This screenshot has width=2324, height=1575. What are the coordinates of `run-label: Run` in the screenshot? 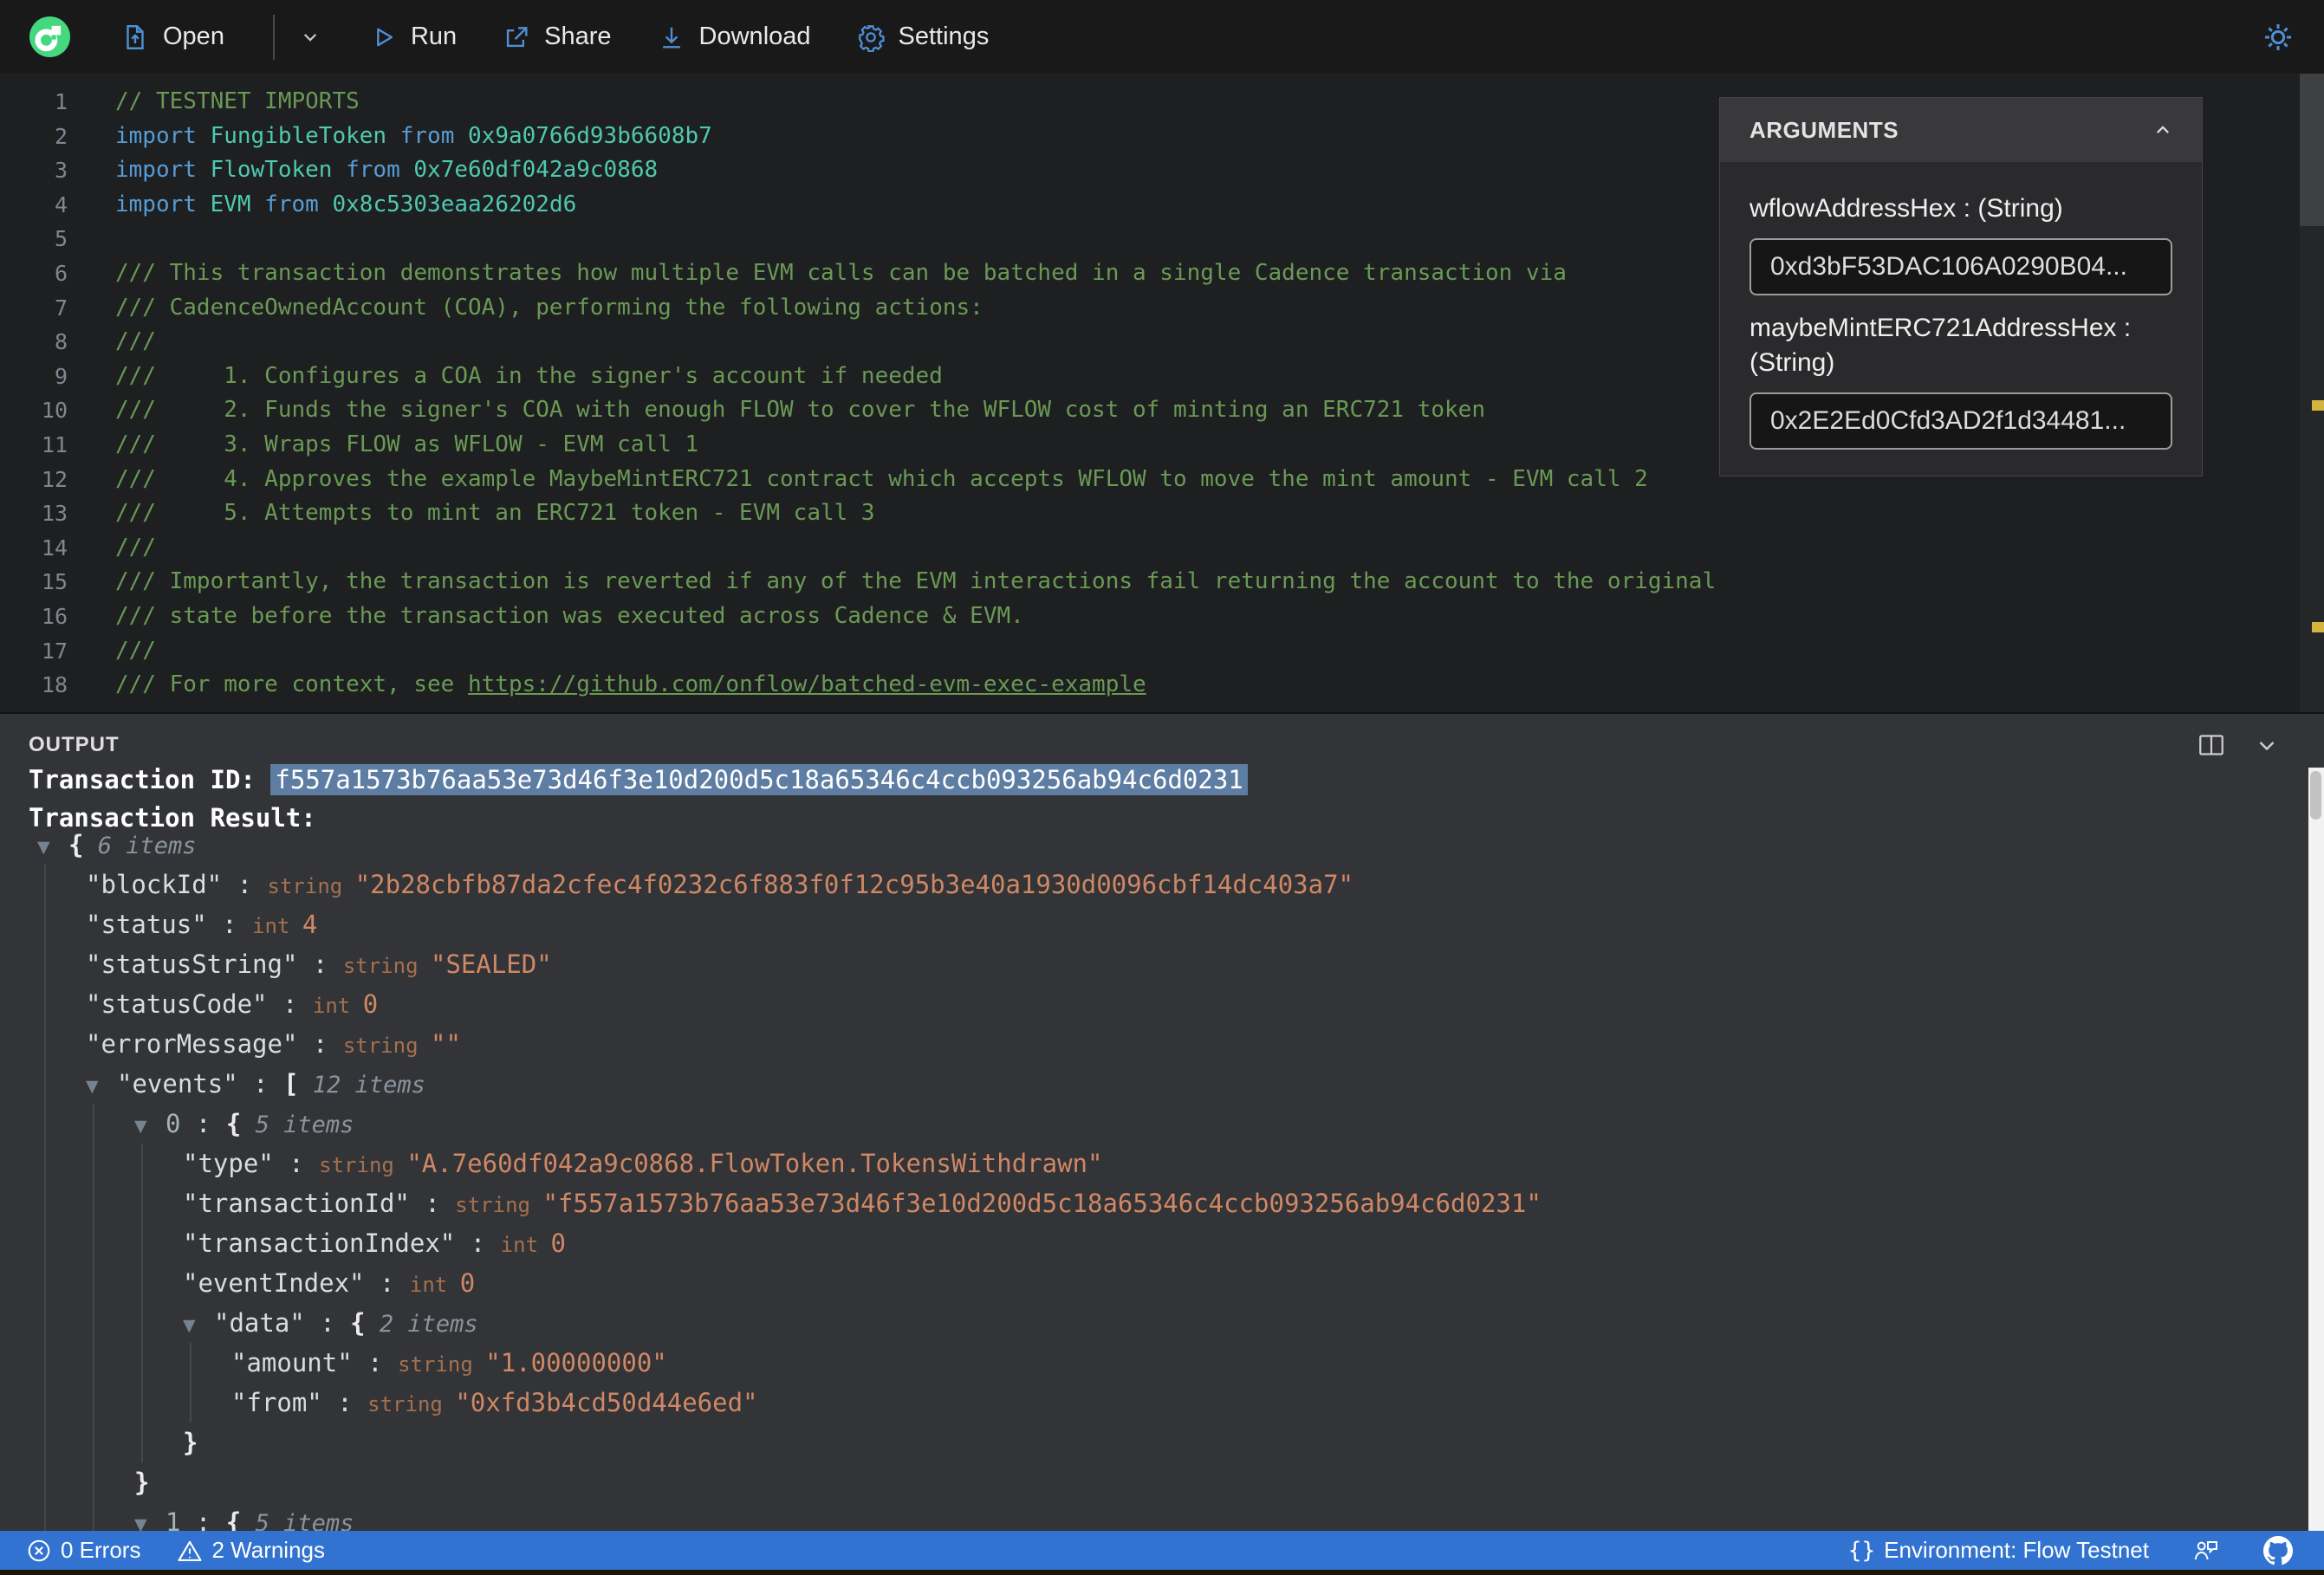 It's located at (434, 36).